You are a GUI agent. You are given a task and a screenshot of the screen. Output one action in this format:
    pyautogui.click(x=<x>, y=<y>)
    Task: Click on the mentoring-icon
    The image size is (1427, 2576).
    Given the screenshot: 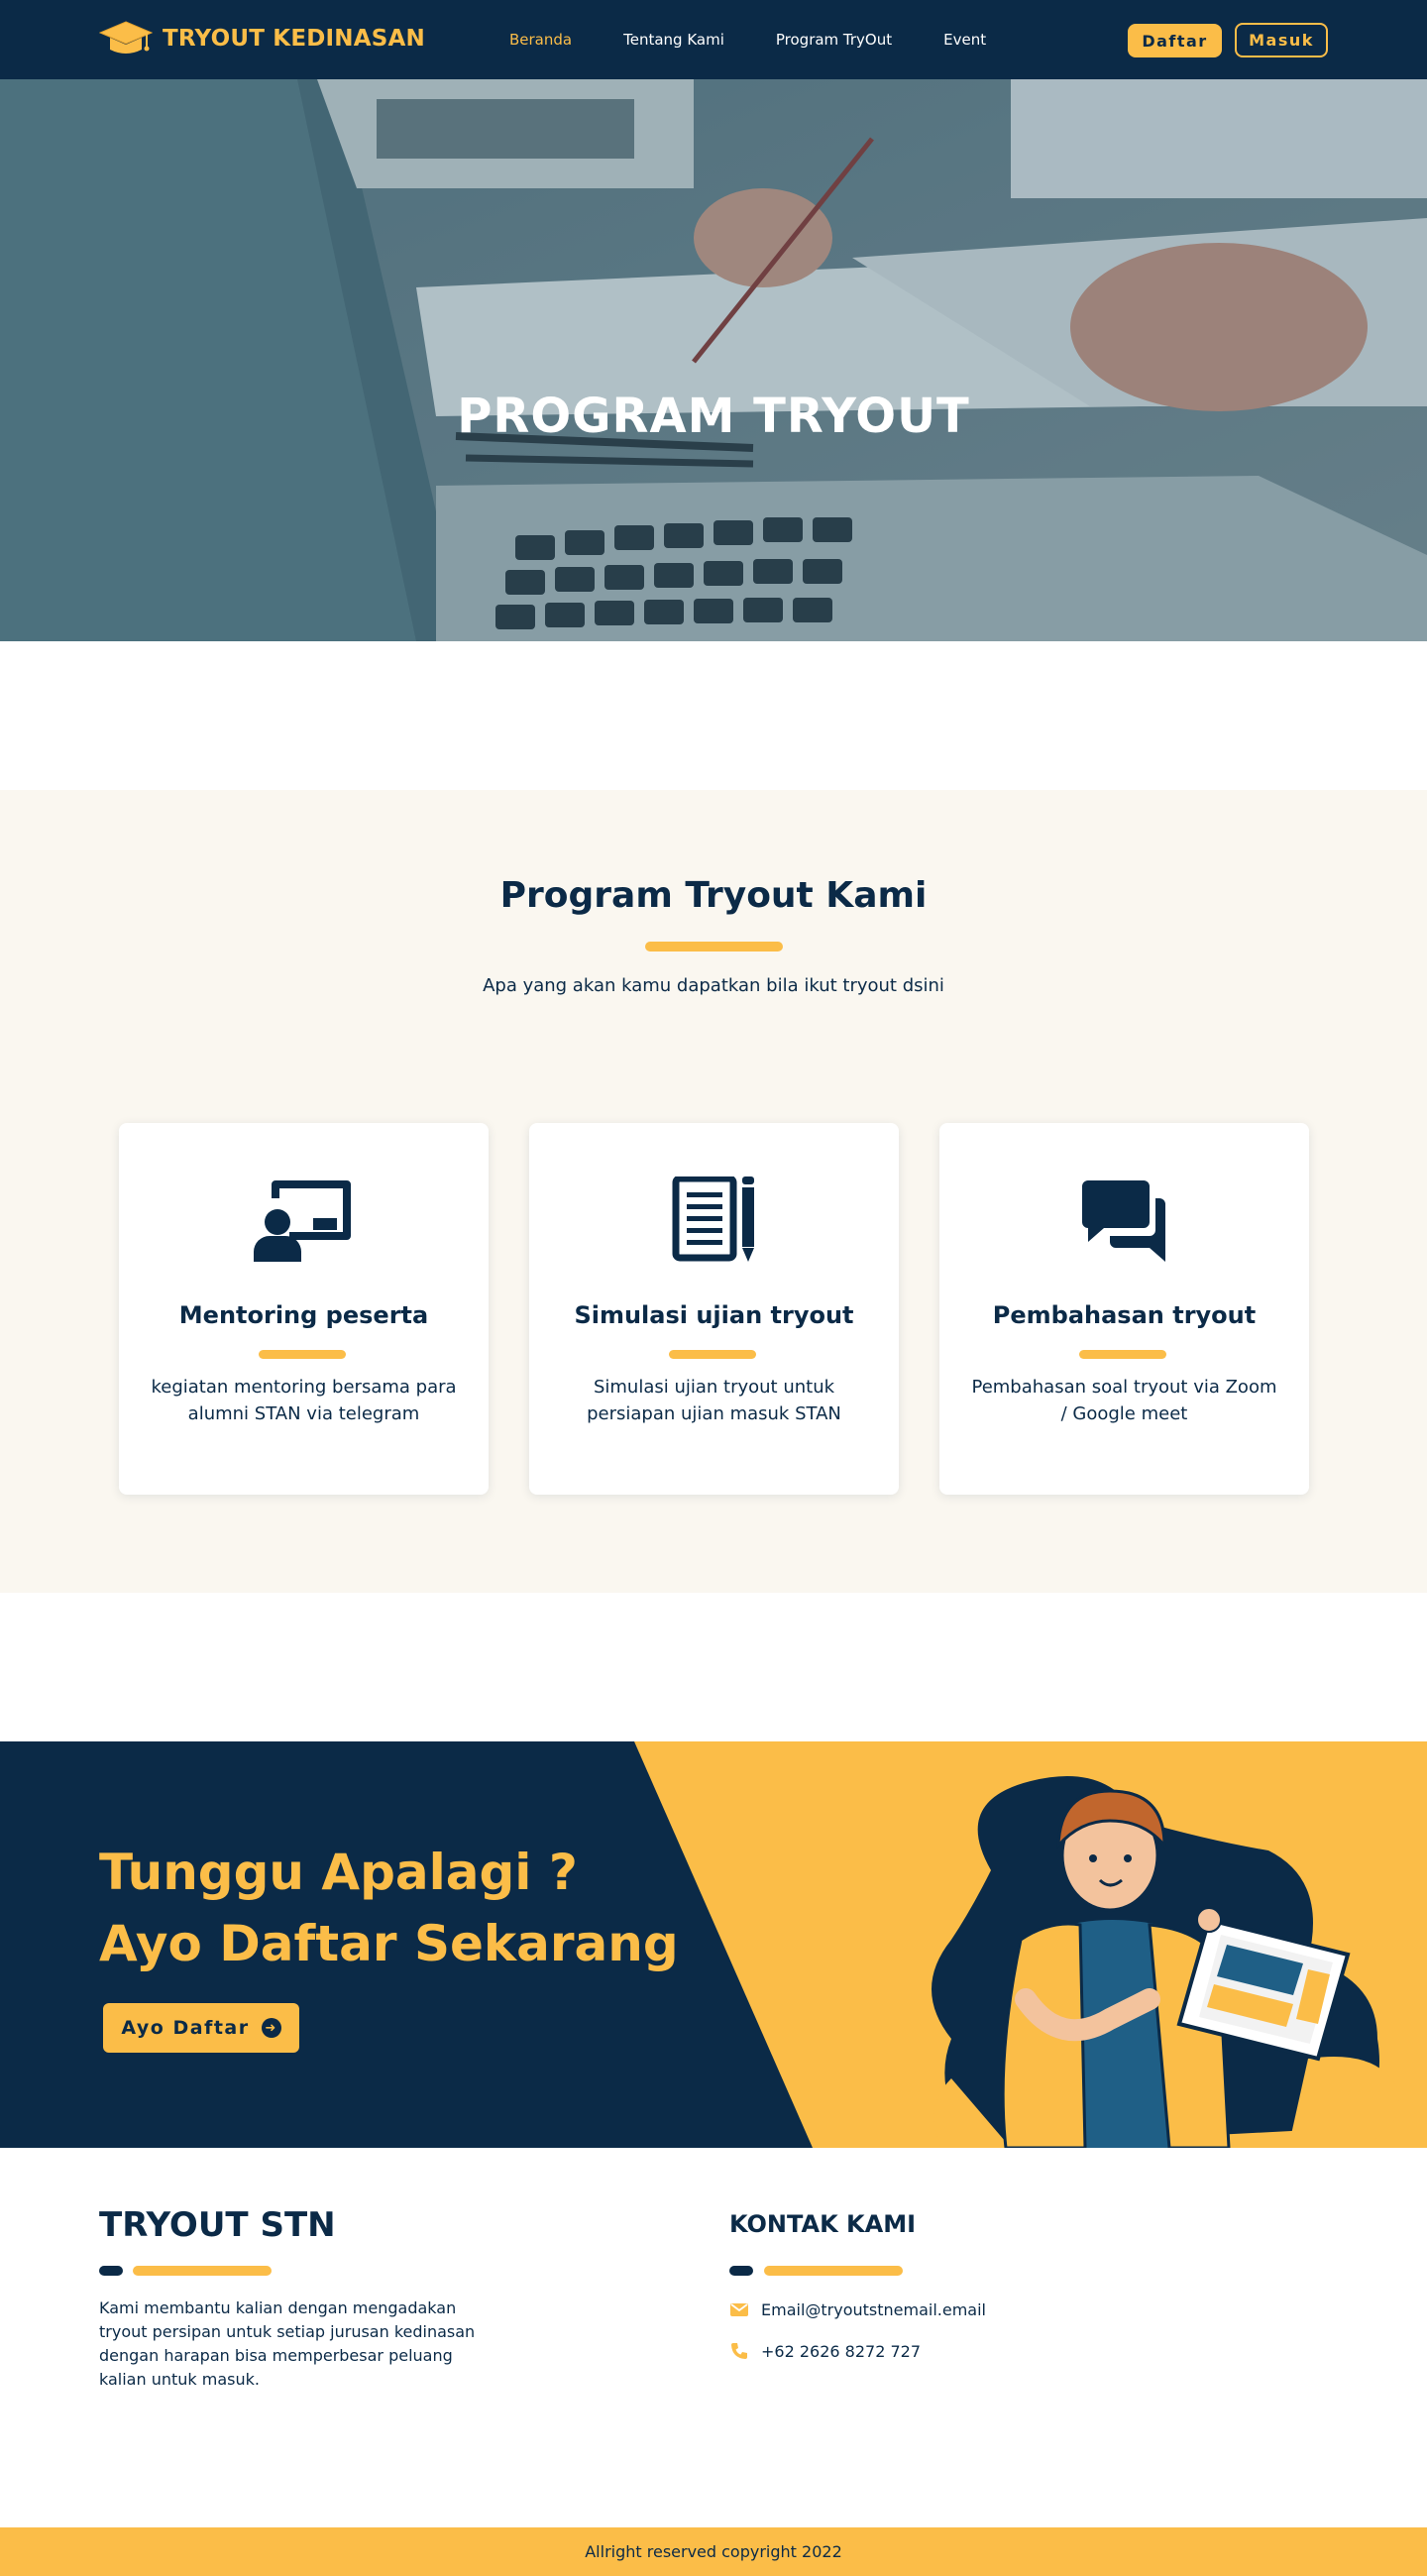 What is the action you would take?
    pyautogui.click(x=302, y=1221)
    